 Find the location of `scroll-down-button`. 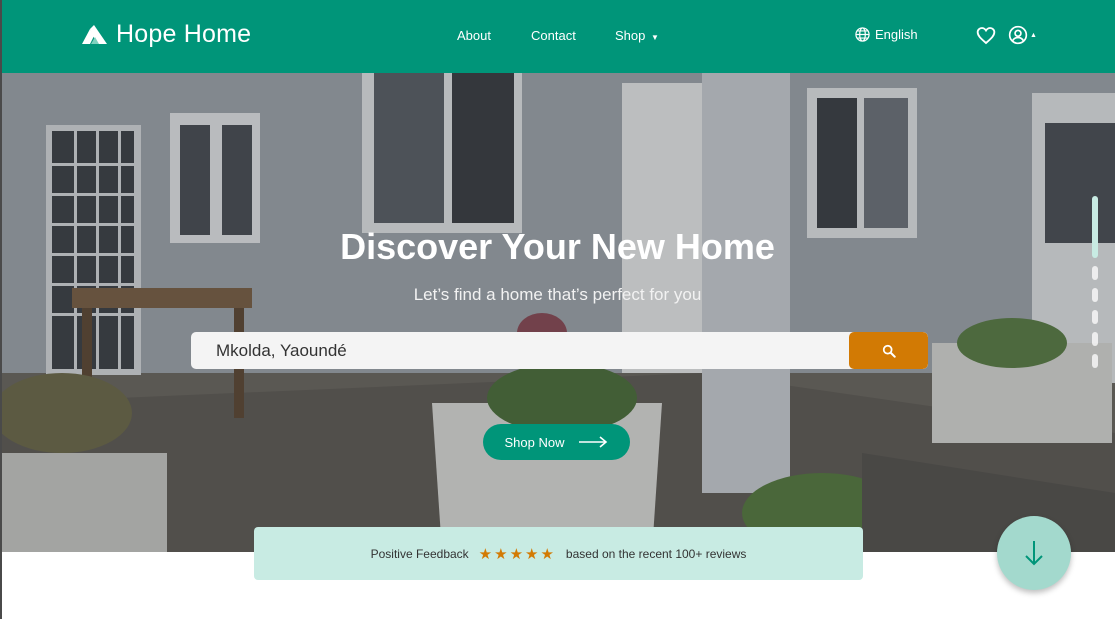

scroll-down-button is located at coordinates (1034, 553).